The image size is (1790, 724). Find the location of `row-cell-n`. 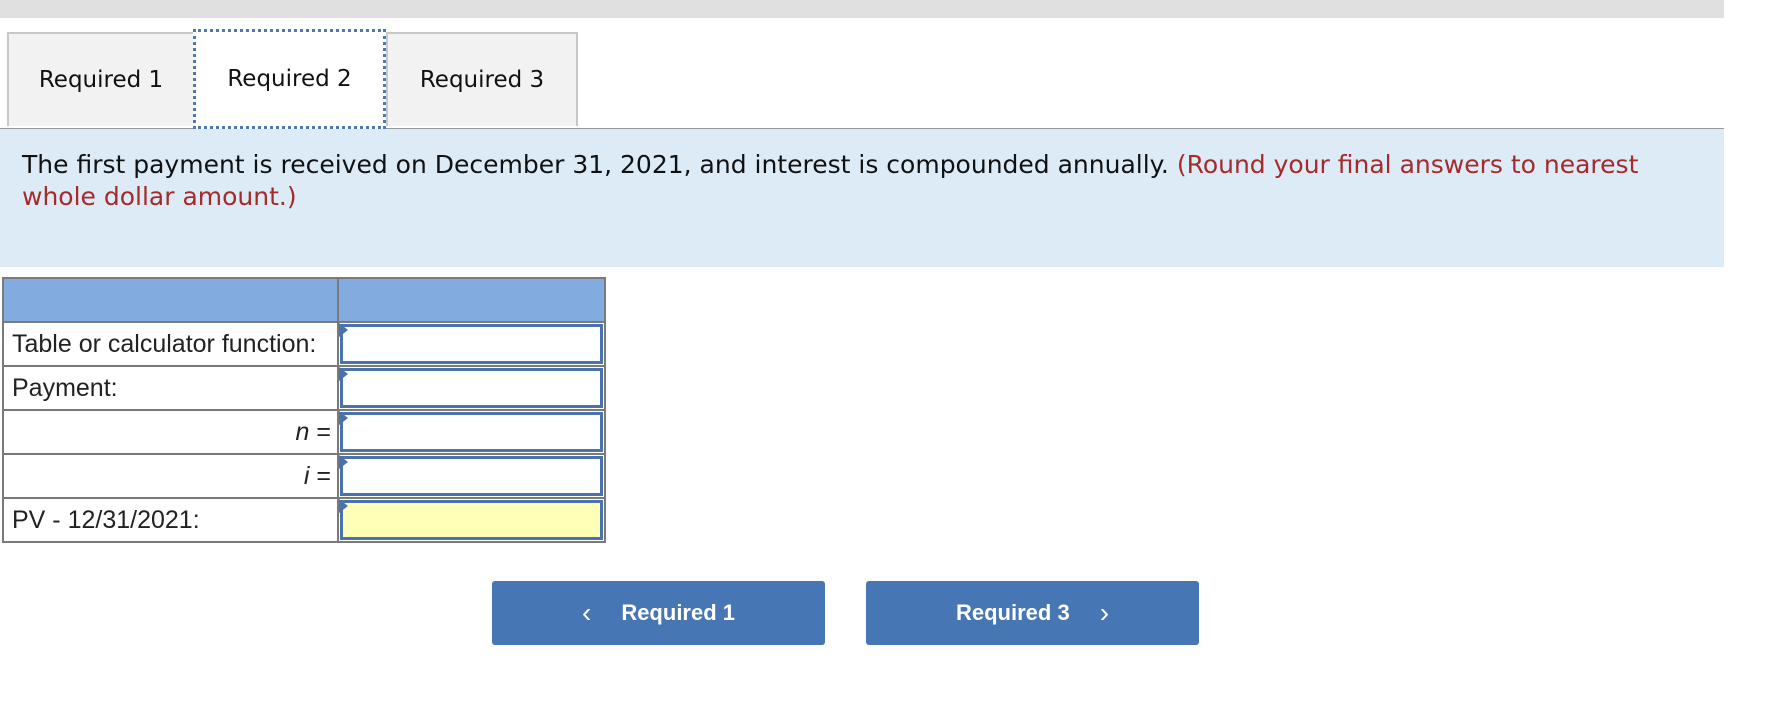

row-cell-n is located at coordinates (471, 432).